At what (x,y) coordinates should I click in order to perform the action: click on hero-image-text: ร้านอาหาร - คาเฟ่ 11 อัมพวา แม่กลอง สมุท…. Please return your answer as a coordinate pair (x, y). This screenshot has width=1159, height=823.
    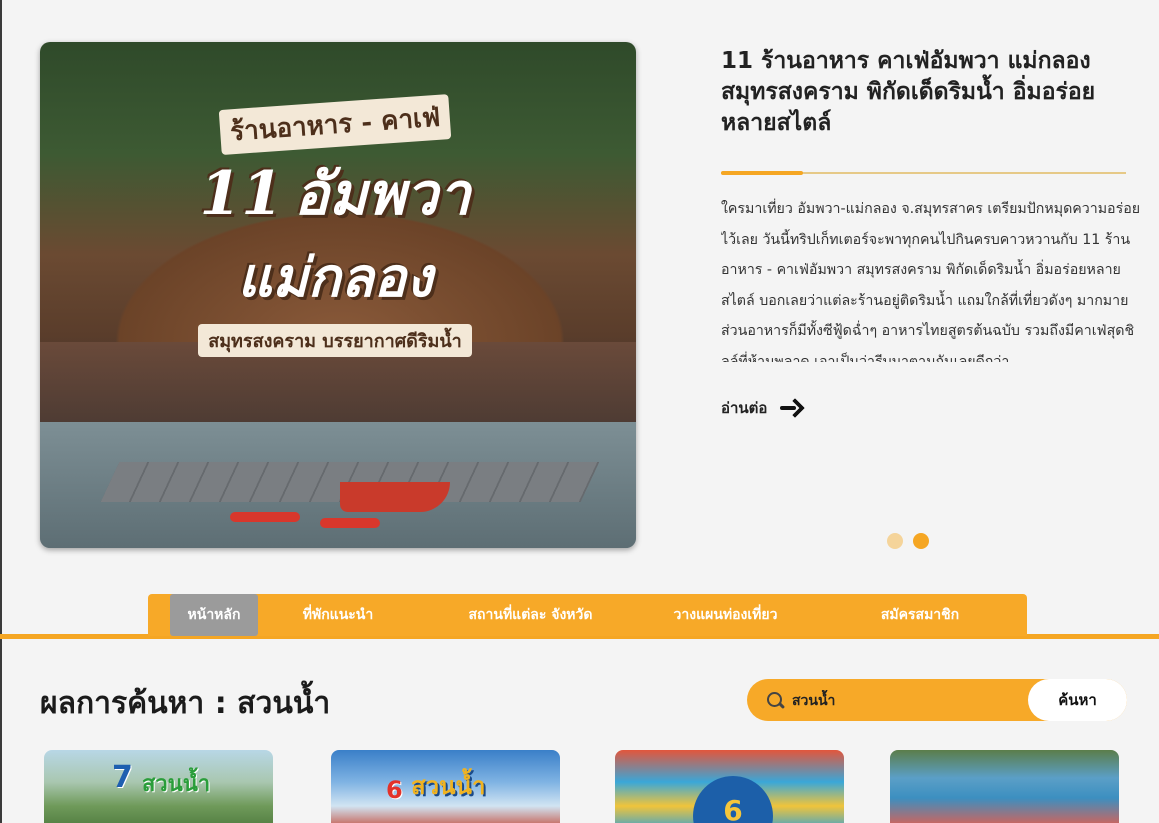
    Looking at the image, I should click on (335, 225).